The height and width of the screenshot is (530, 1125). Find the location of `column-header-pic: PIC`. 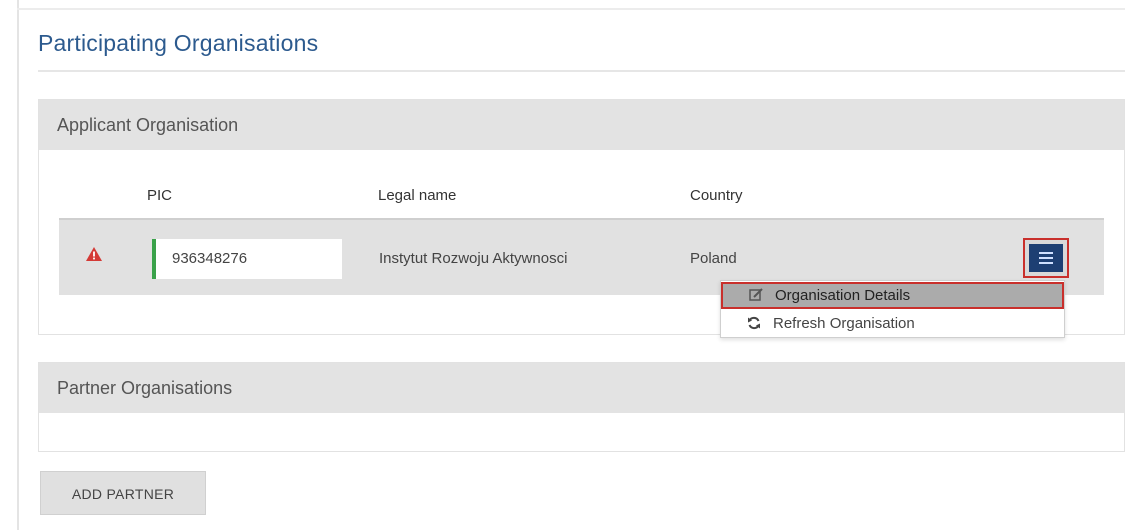

column-header-pic: PIC is located at coordinates (160, 195).